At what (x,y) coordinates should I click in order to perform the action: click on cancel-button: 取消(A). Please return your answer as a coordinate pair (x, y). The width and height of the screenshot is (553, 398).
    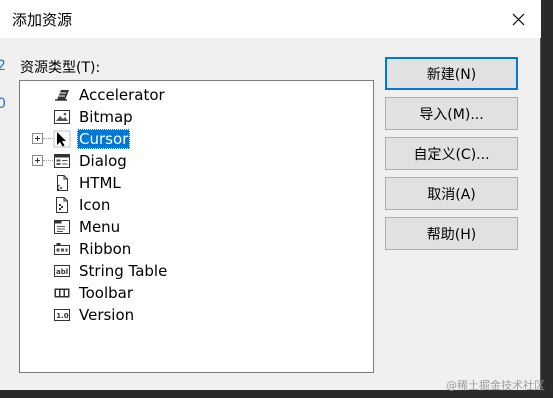
    Looking at the image, I should click on (451, 193).